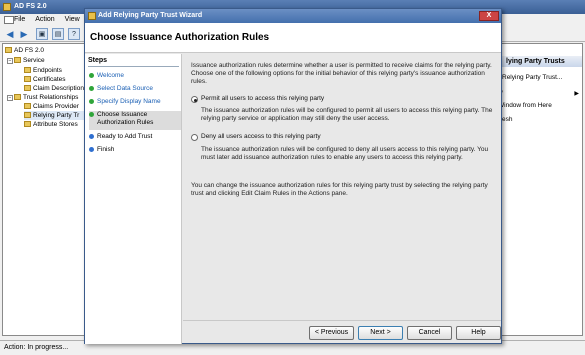 This screenshot has width=585, height=355. What do you see at coordinates (30, 6) in the screenshot?
I see `console-title: AD FS 2.0` at bounding box center [30, 6].